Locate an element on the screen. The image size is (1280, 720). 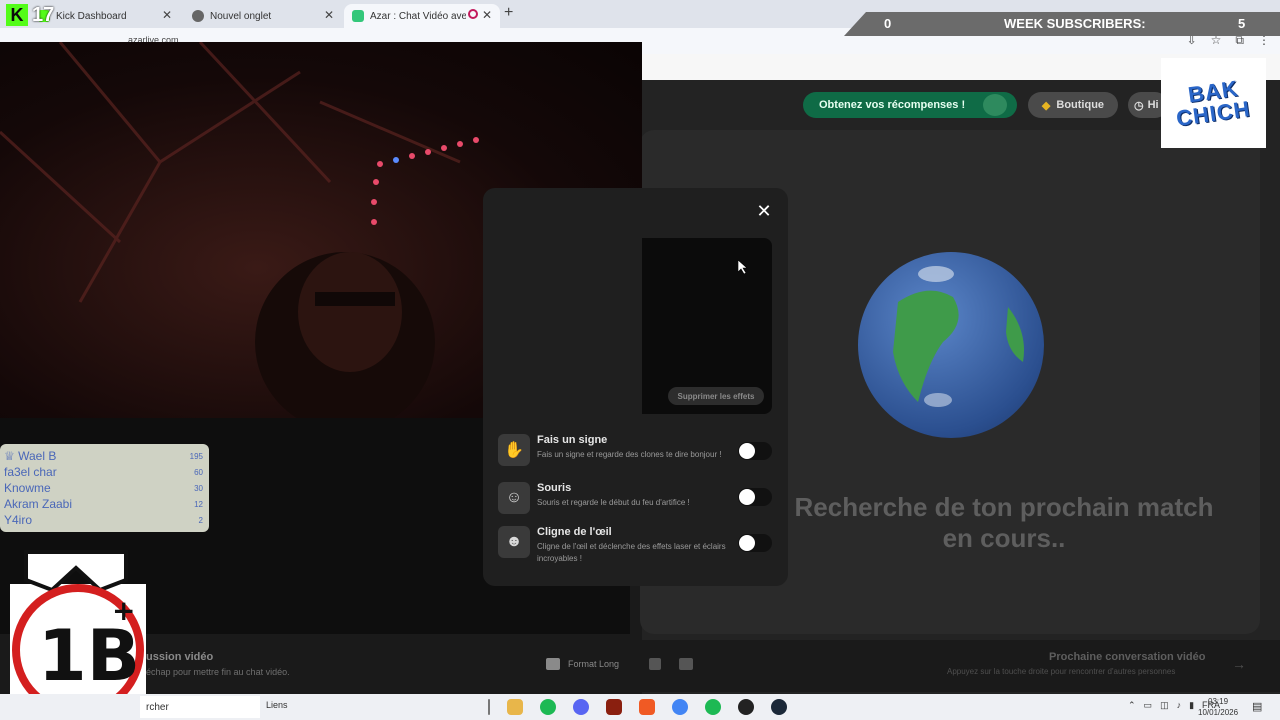
leaderboard-score: 12 is located at coordinates (198, 504).